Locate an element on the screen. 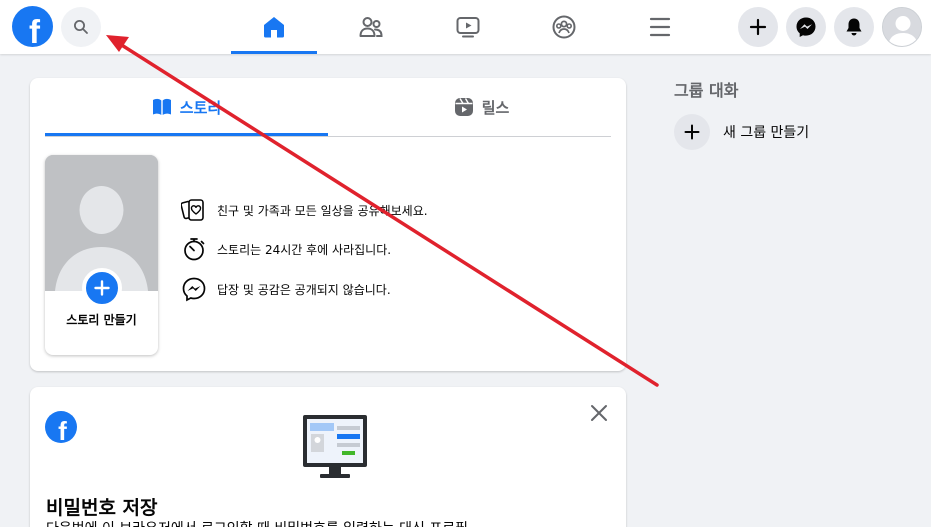 This screenshot has width=931, height=527. messenger-outline-icon is located at coordinates (194, 289).